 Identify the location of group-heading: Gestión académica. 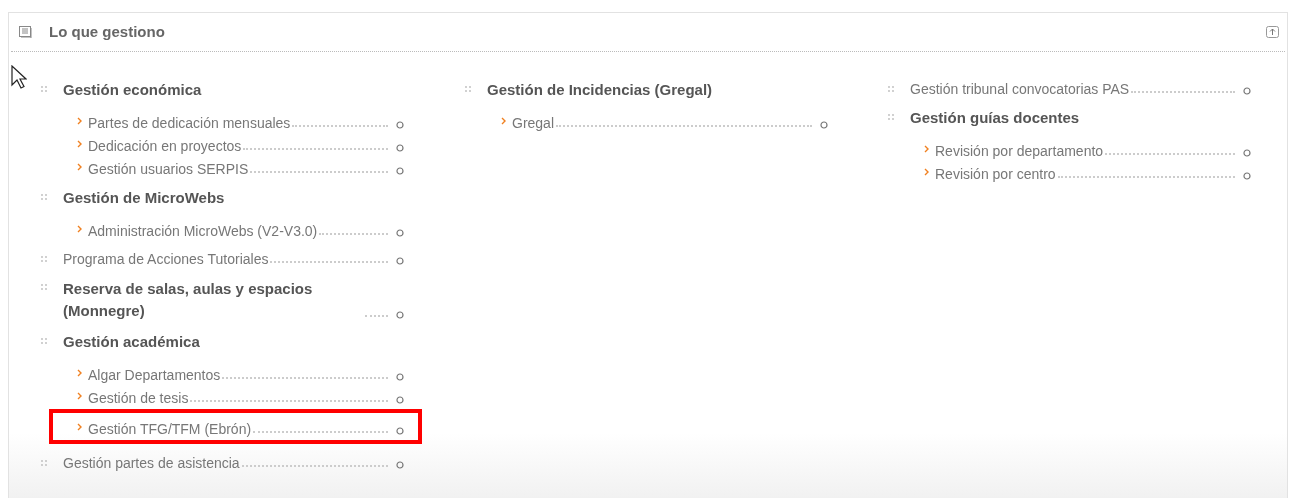
(132, 342).